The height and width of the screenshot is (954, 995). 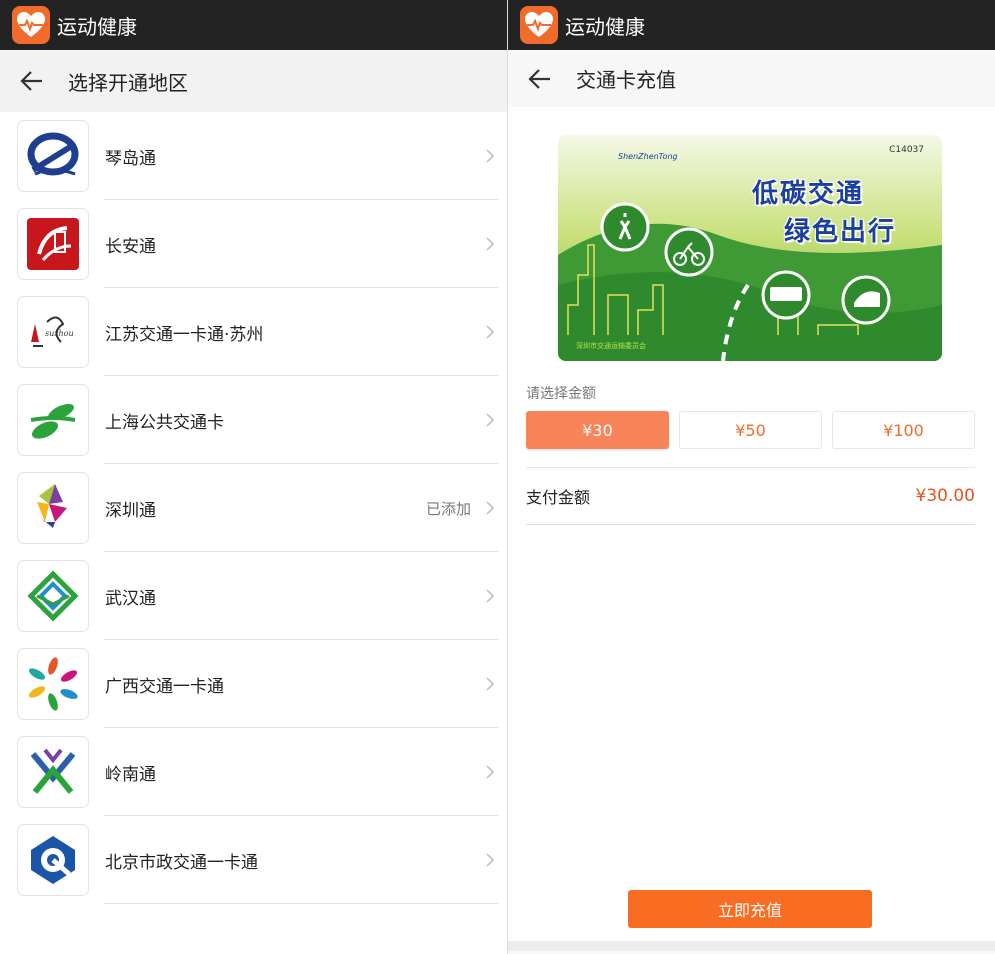 What do you see at coordinates (945, 496) in the screenshot?
I see `pay-value: ¥30.00` at bounding box center [945, 496].